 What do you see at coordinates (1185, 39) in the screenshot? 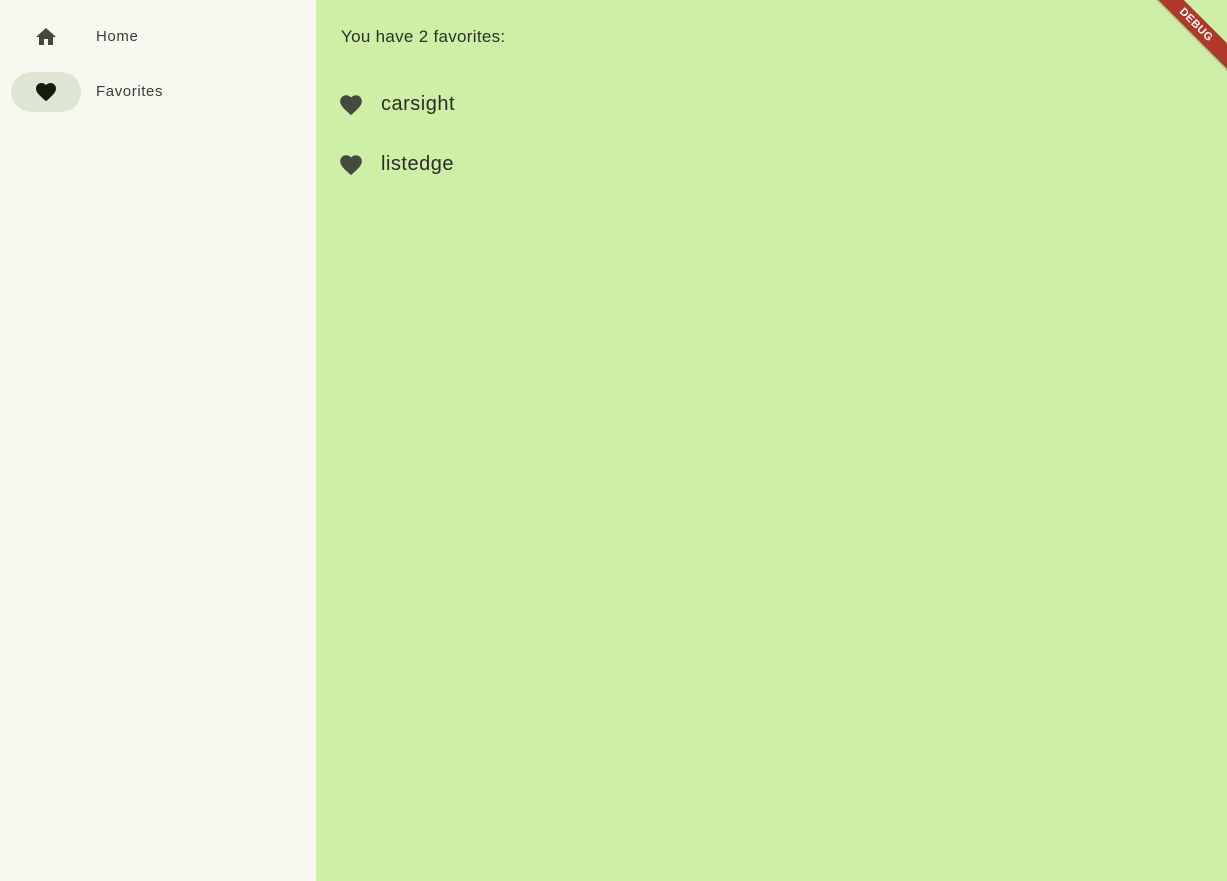
I see `debug-banner: DEBUG` at bounding box center [1185, 39].